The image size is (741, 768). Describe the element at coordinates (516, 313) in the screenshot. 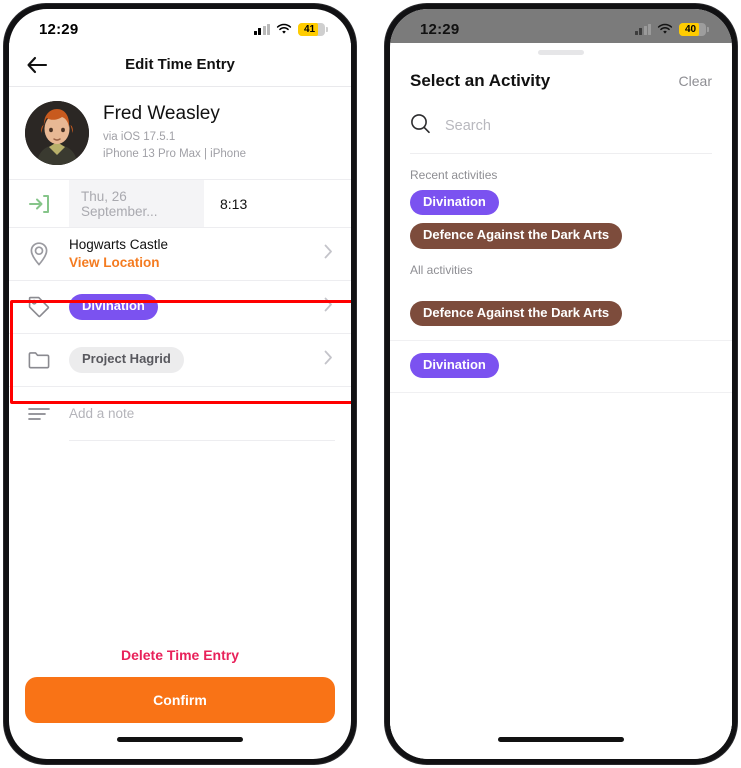

I see `activity-chip-defence-against-the-dark-arts: Defence Against the Dark Arts` at that location.